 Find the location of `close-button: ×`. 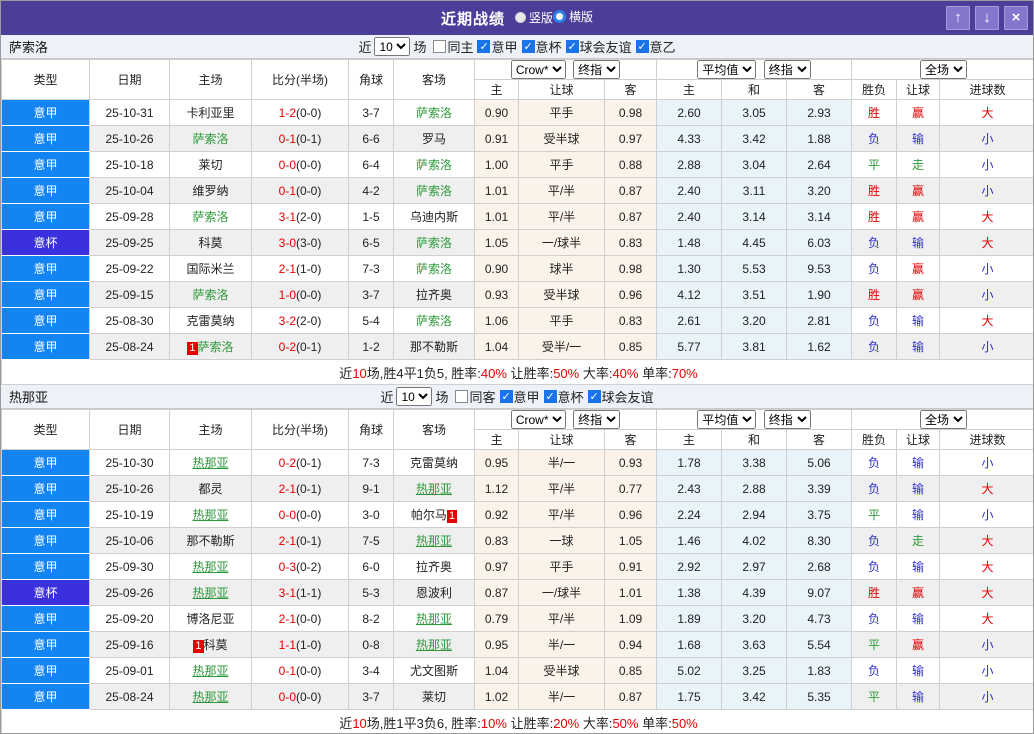

close-button: × is located at coordinates (1016, 18).